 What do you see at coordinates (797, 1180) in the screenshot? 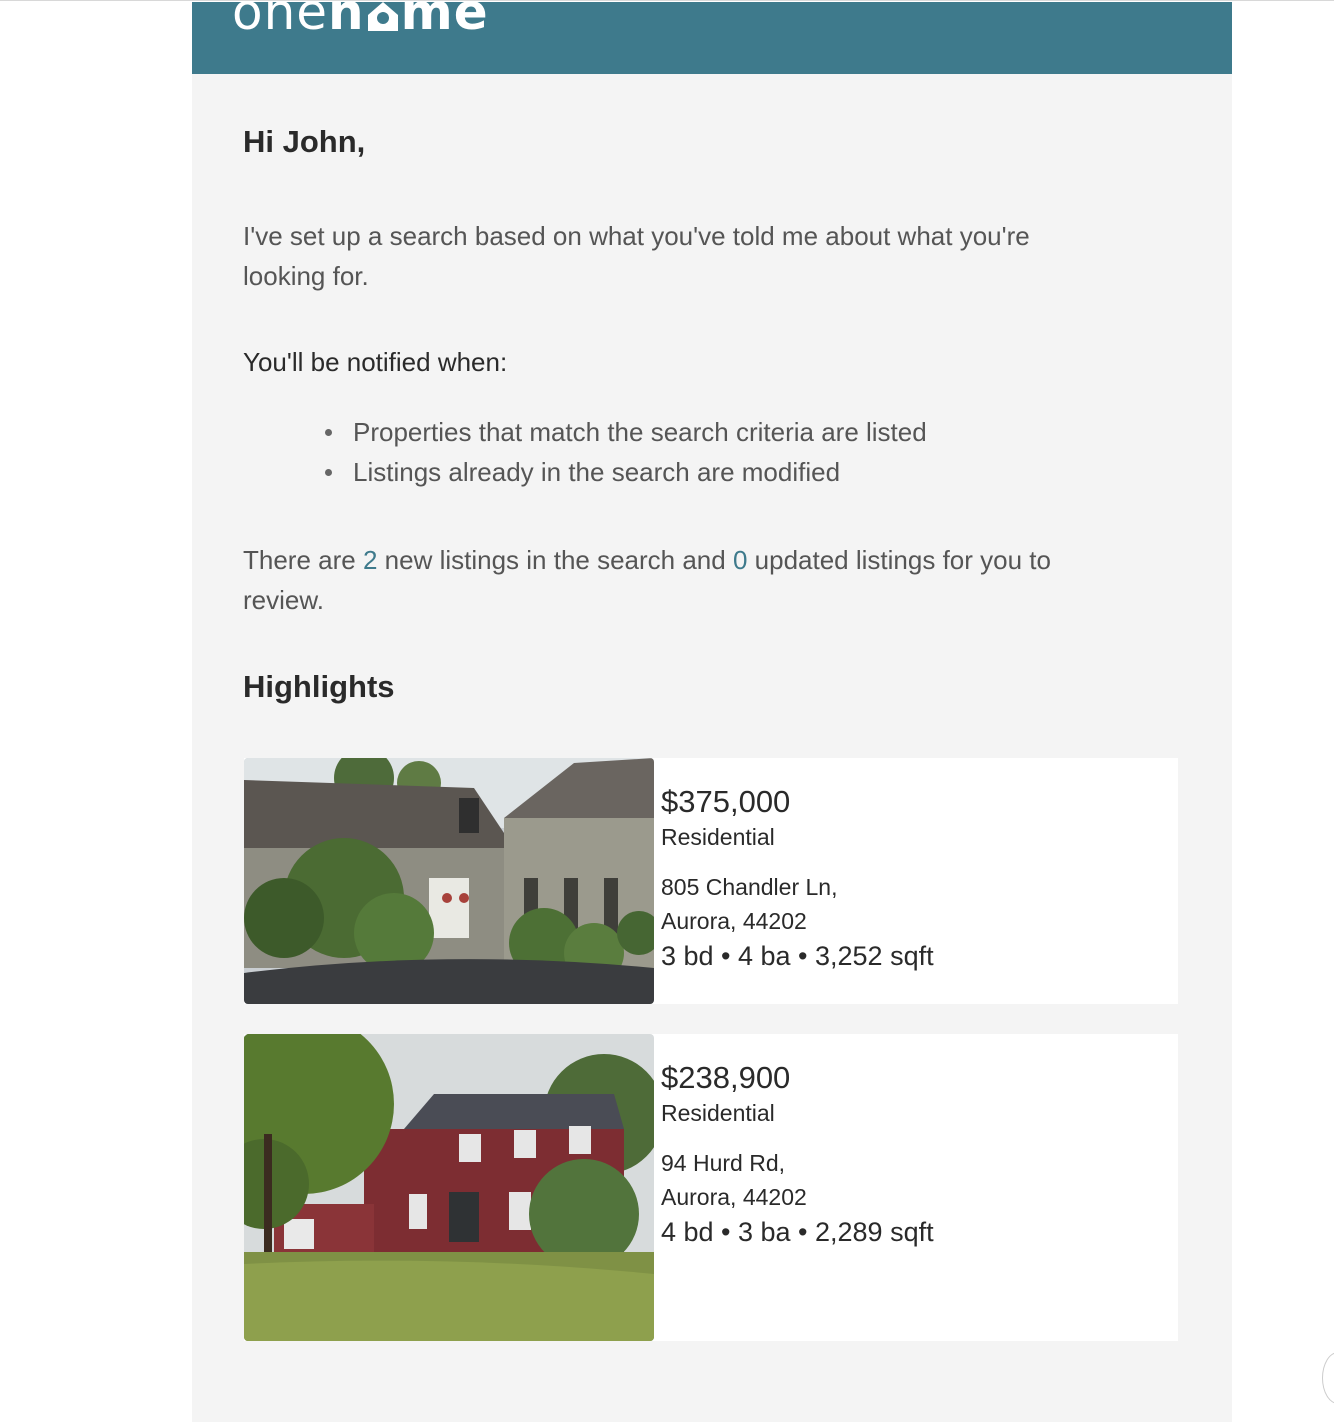
I see `listing-address: 94 Hurd Rd, Aurora, 44202` at bounding box center [797, 1180].